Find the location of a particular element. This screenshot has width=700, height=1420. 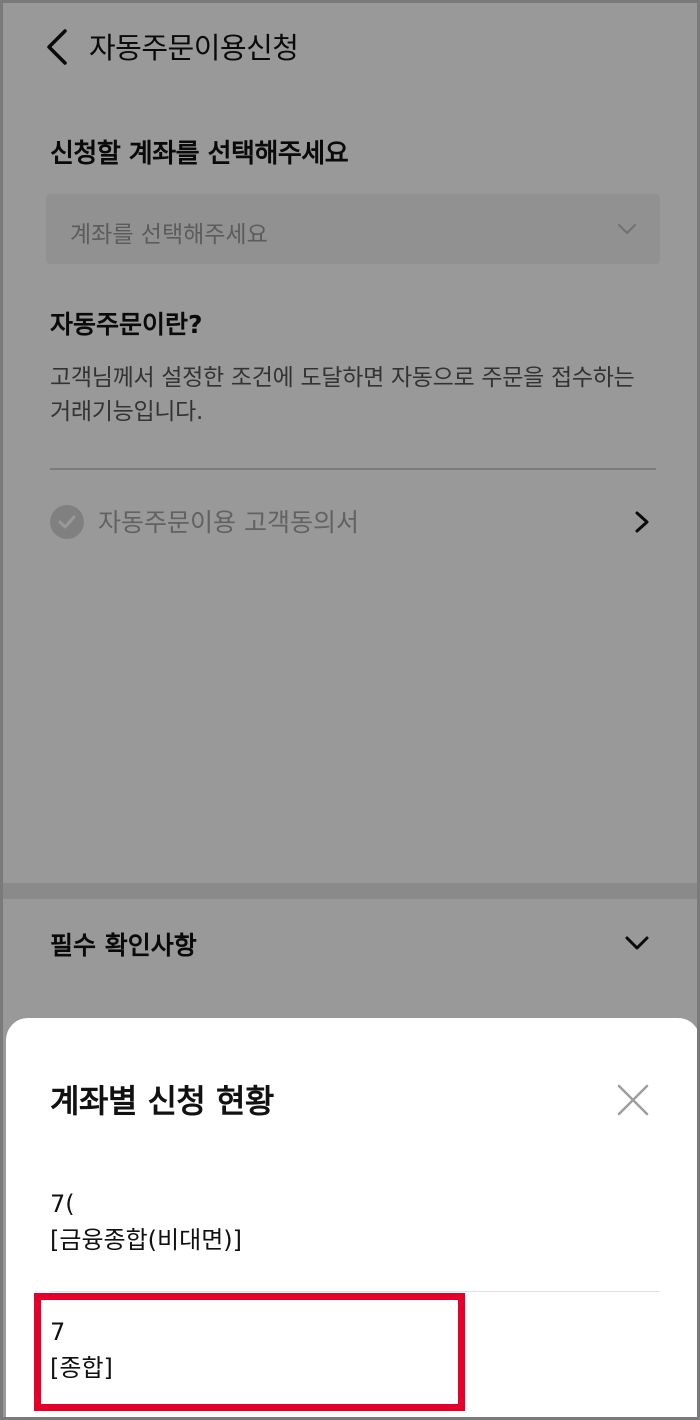

close-icon is located at coordinates (633, 1100).